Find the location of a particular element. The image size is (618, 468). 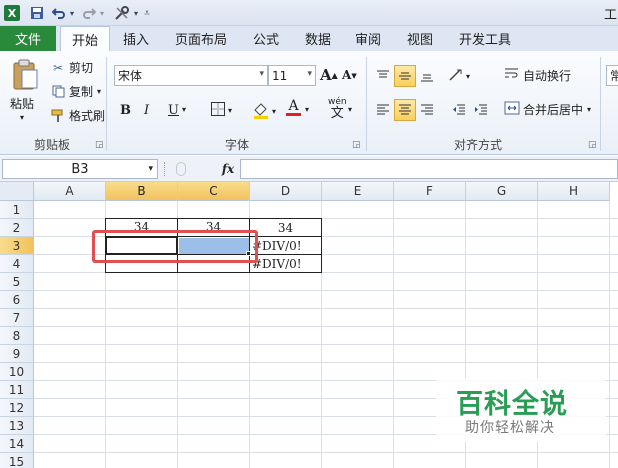

column-header-e: E is located at coordinates (358, 191).